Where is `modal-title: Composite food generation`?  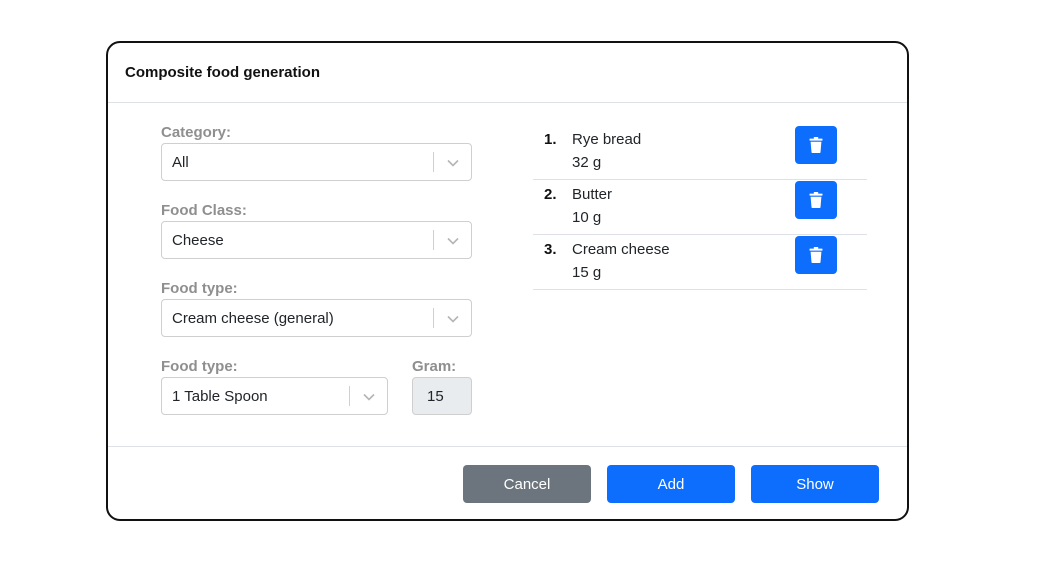
modal-title: Composite food generation is located at coordinates (222, 72).